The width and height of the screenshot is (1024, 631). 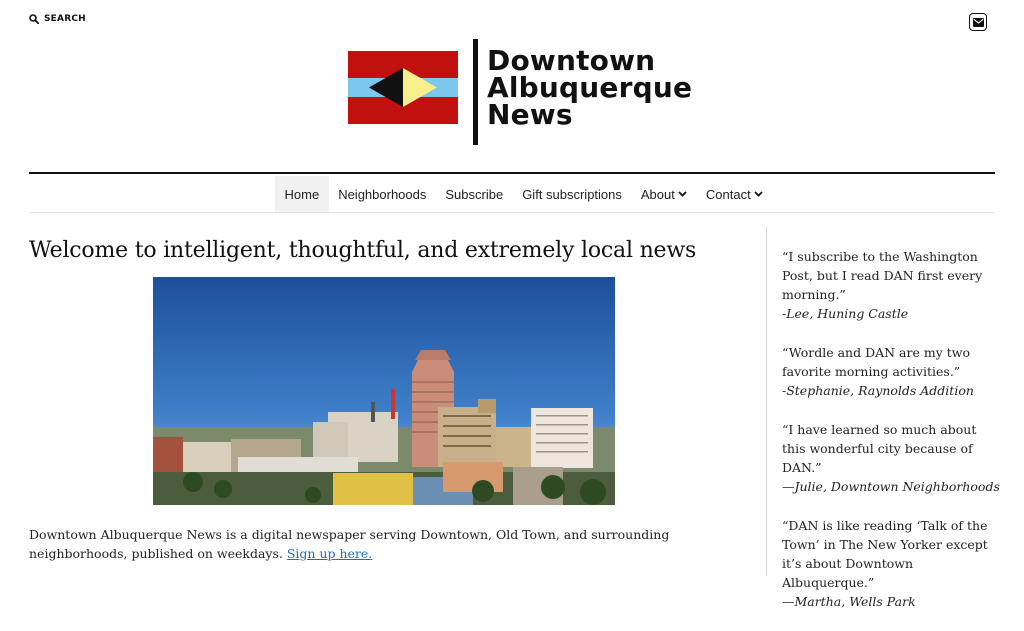 What do you see at coordinates (65, 19) in the screenshot?
I see `search-label: SEARCH` at bounding box center [65, 19].